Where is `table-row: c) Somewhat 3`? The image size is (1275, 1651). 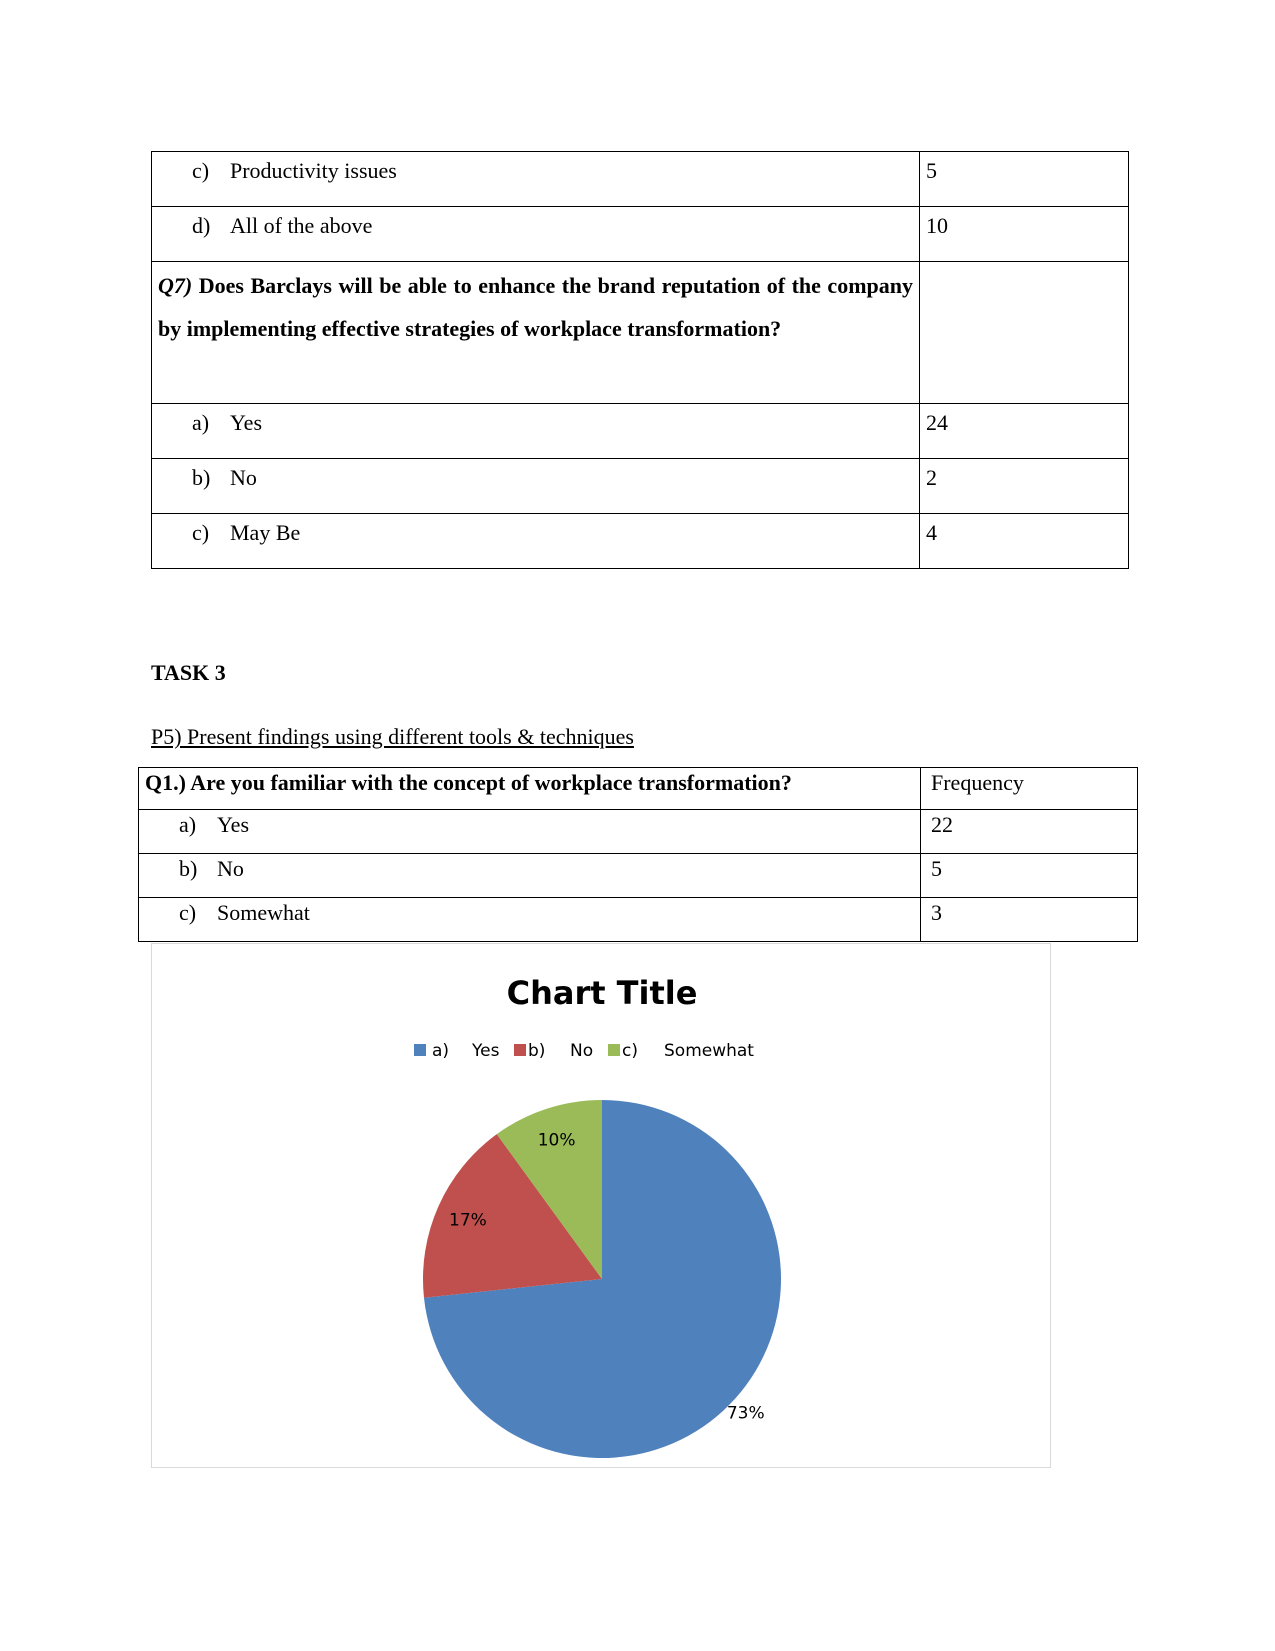
table-row: c) Somewhat 3 is located at coordinates (638, 919).